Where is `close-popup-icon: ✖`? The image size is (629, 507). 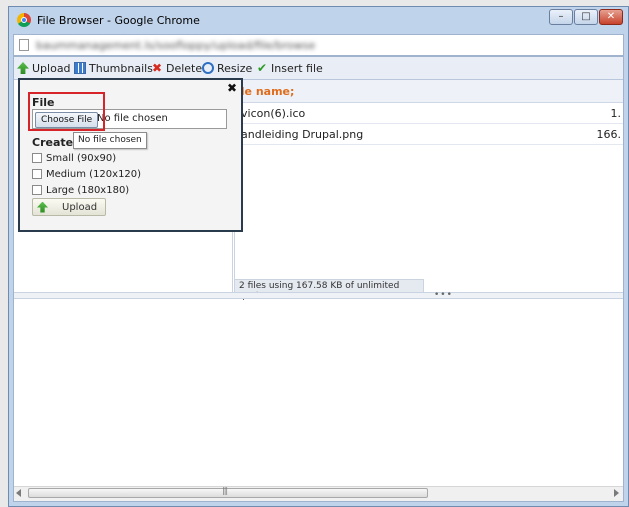 close-popup-icon: ✖ is located at coordinates (232, 88).